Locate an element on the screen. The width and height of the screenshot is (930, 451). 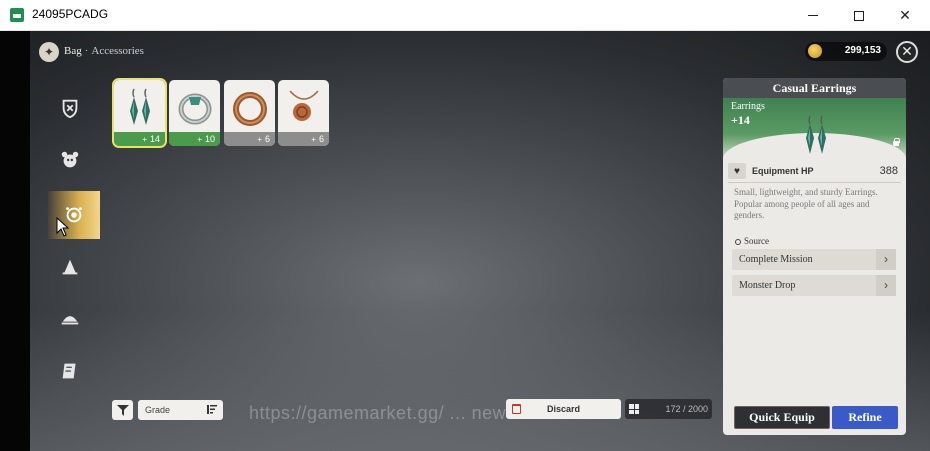
window-close-button: ✕ is located at coordinates (905, 15).